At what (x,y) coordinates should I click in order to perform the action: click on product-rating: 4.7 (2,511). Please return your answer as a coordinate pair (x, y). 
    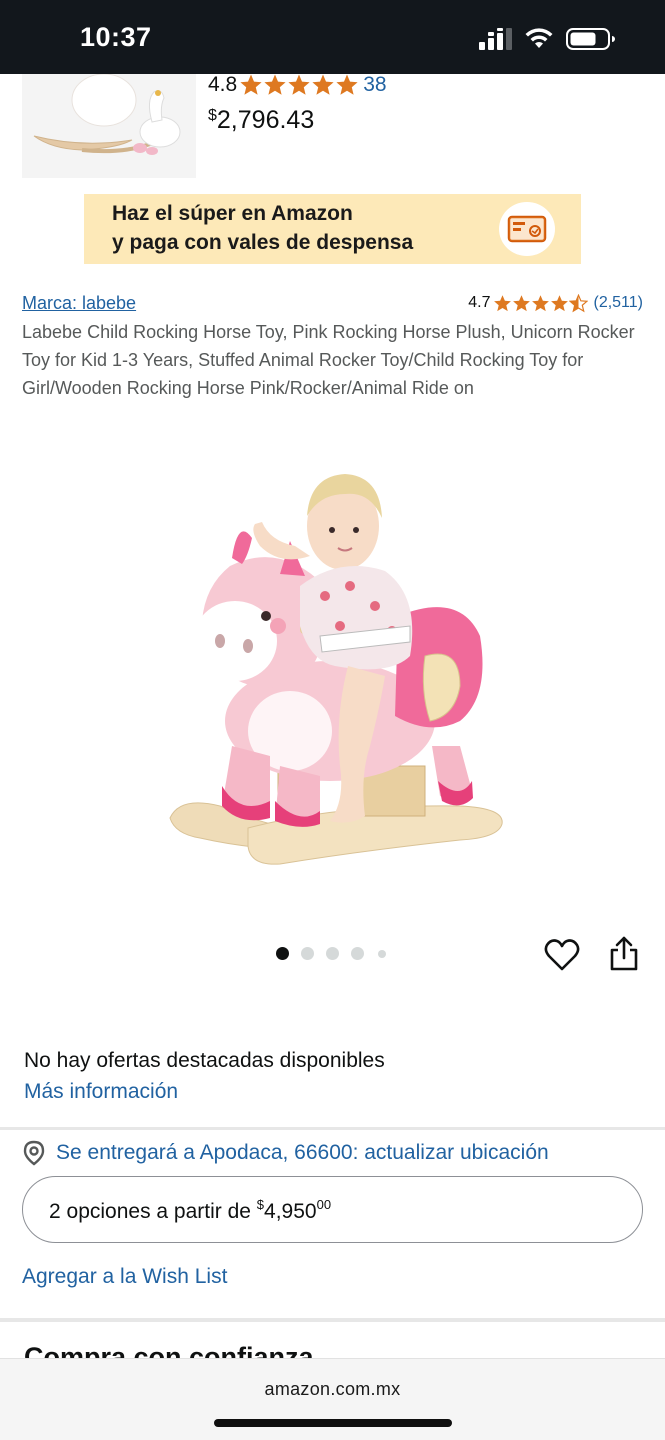
    Looking at the image, I should click on (555, 303).